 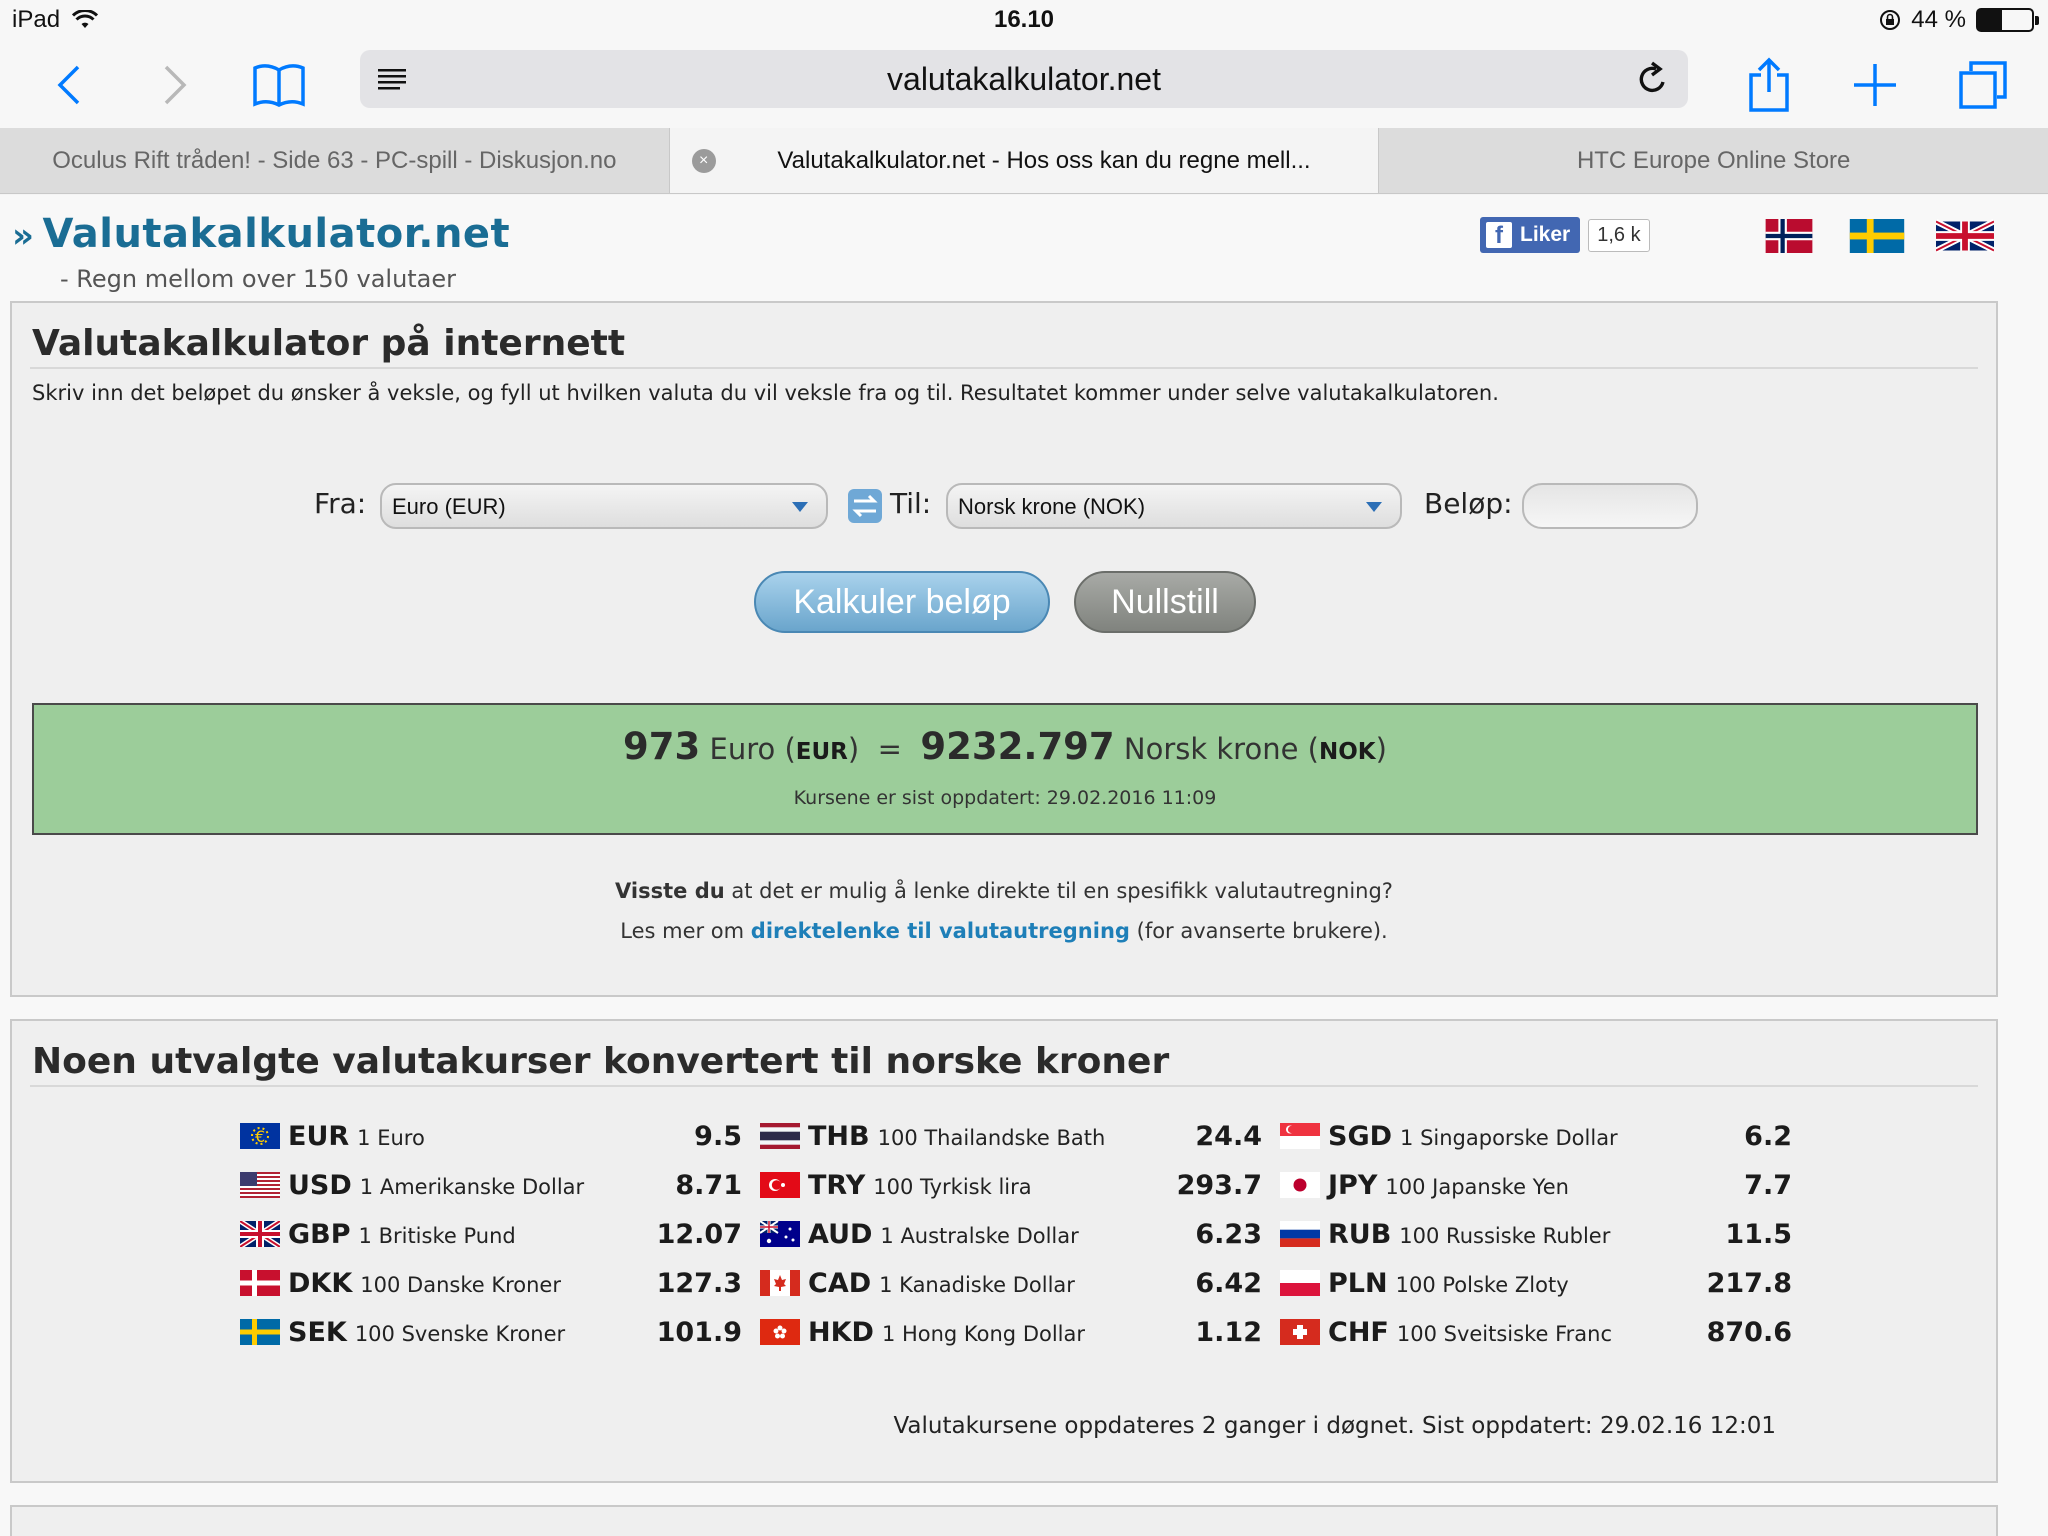 I want to click on rate-row: CAD 1 Kanadiske Dollar 6.42, so click(x=1011, y=1288).